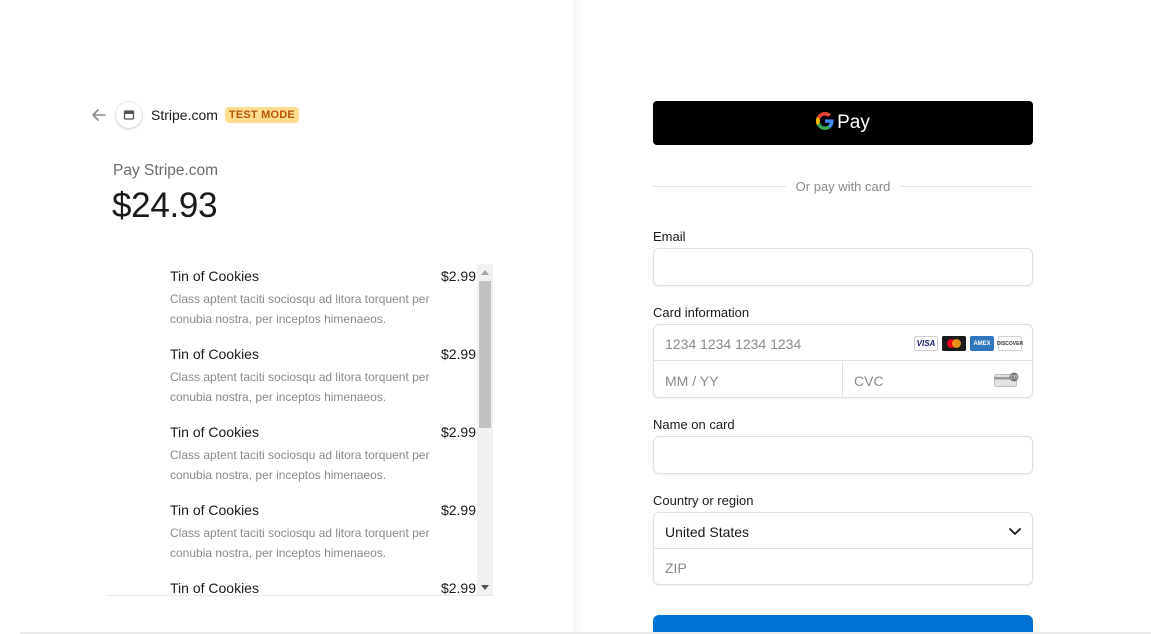  What do you see at coordinates (669, 236) in the screenshot?
I see `email-label: Email` at bounding box center [669, 236].